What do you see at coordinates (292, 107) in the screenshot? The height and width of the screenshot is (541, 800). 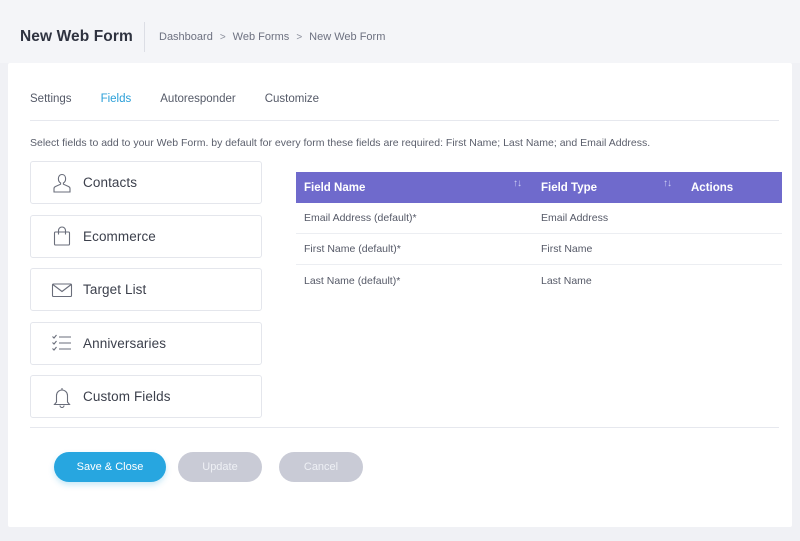 I see `tab-customize: Customize` at bounding box center [292, 107].